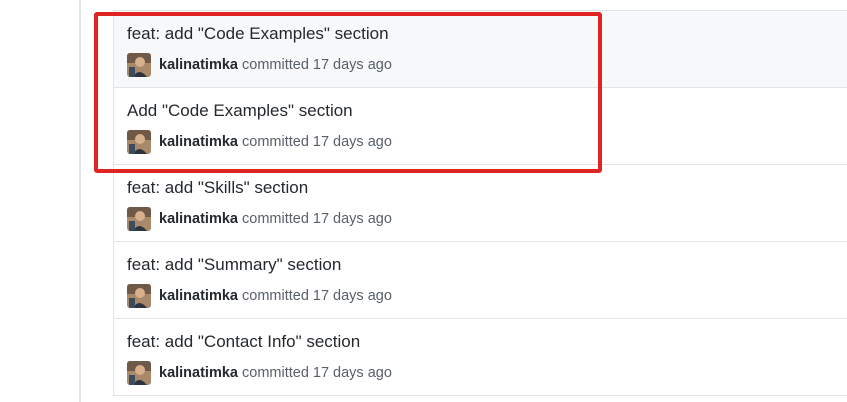  I want to click on timeline-line, so click(80, 201).